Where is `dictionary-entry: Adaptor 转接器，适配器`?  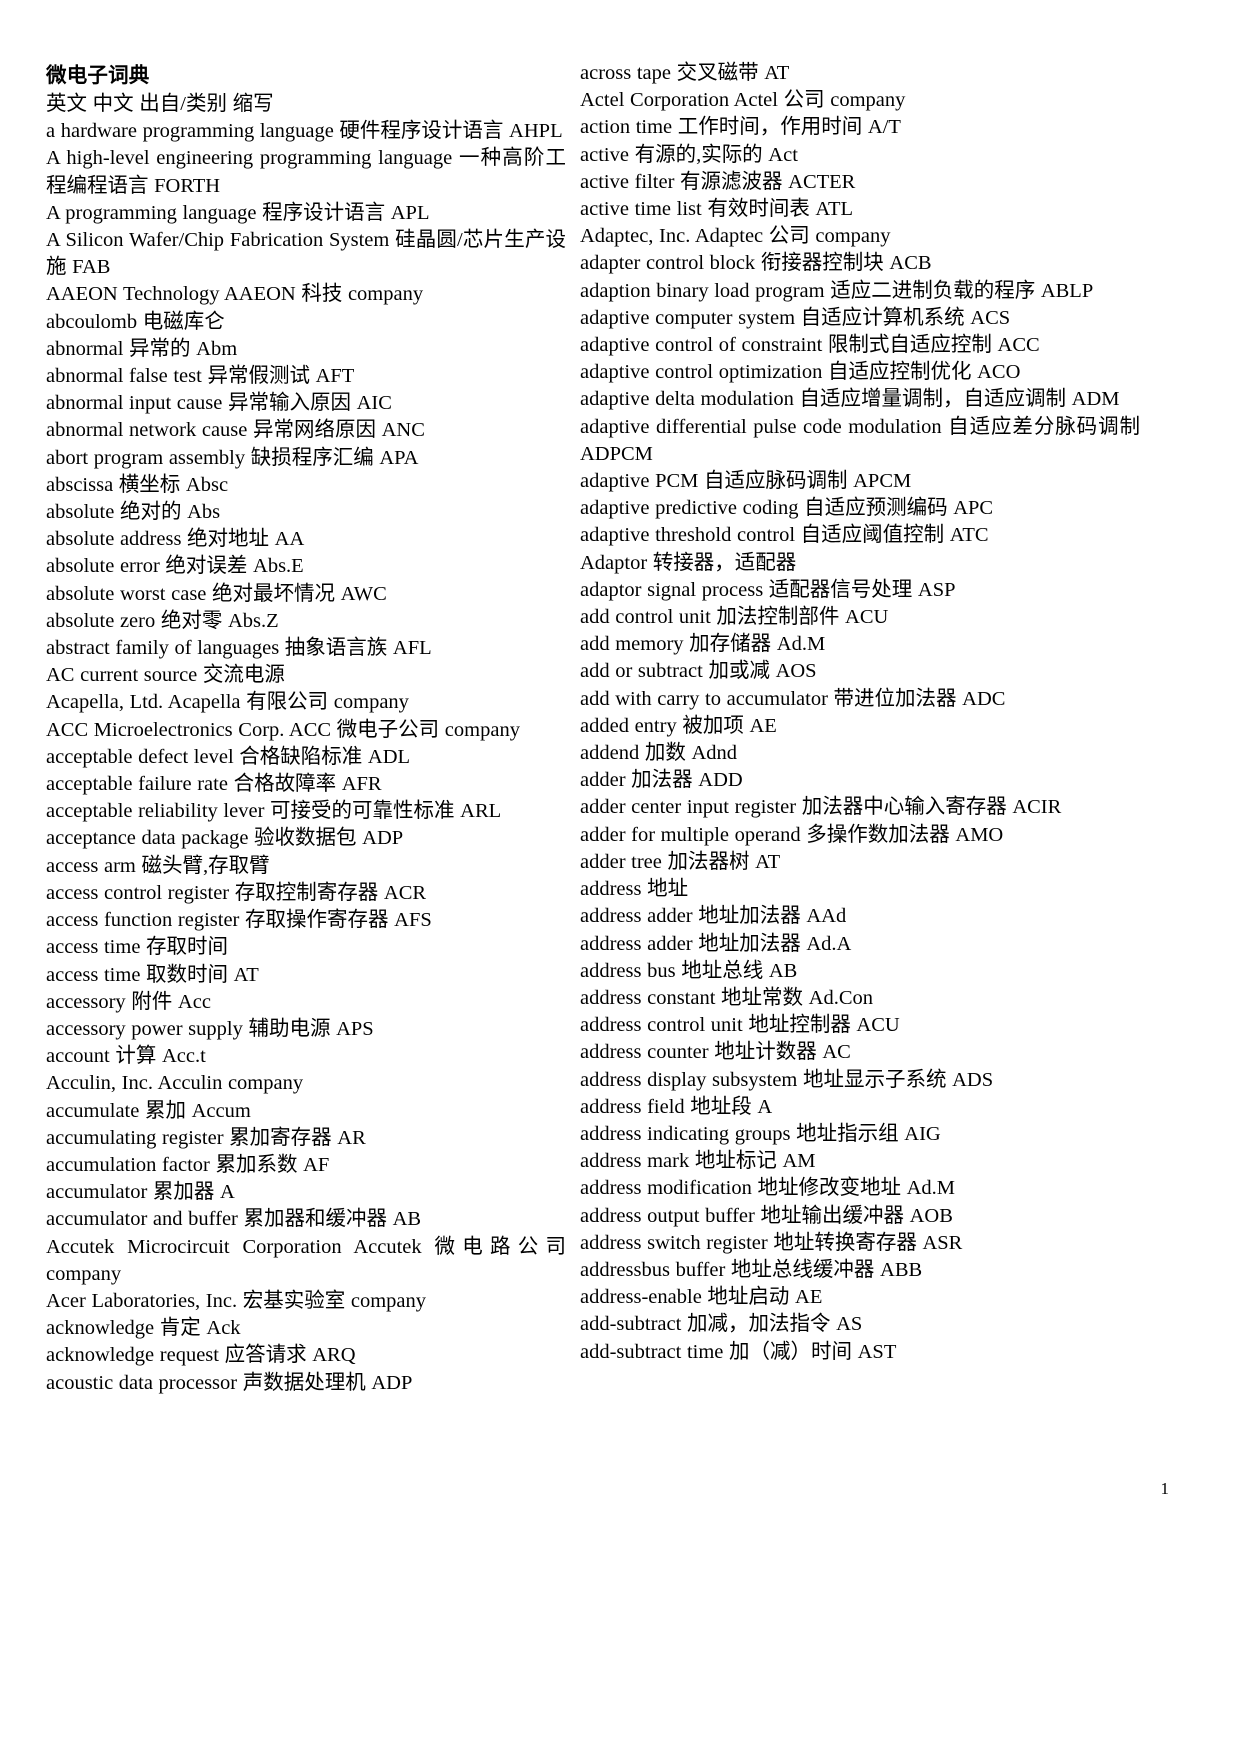
dictionary-entry: Adaptor 转接器，适配器 is located at coordinates (688, 562).